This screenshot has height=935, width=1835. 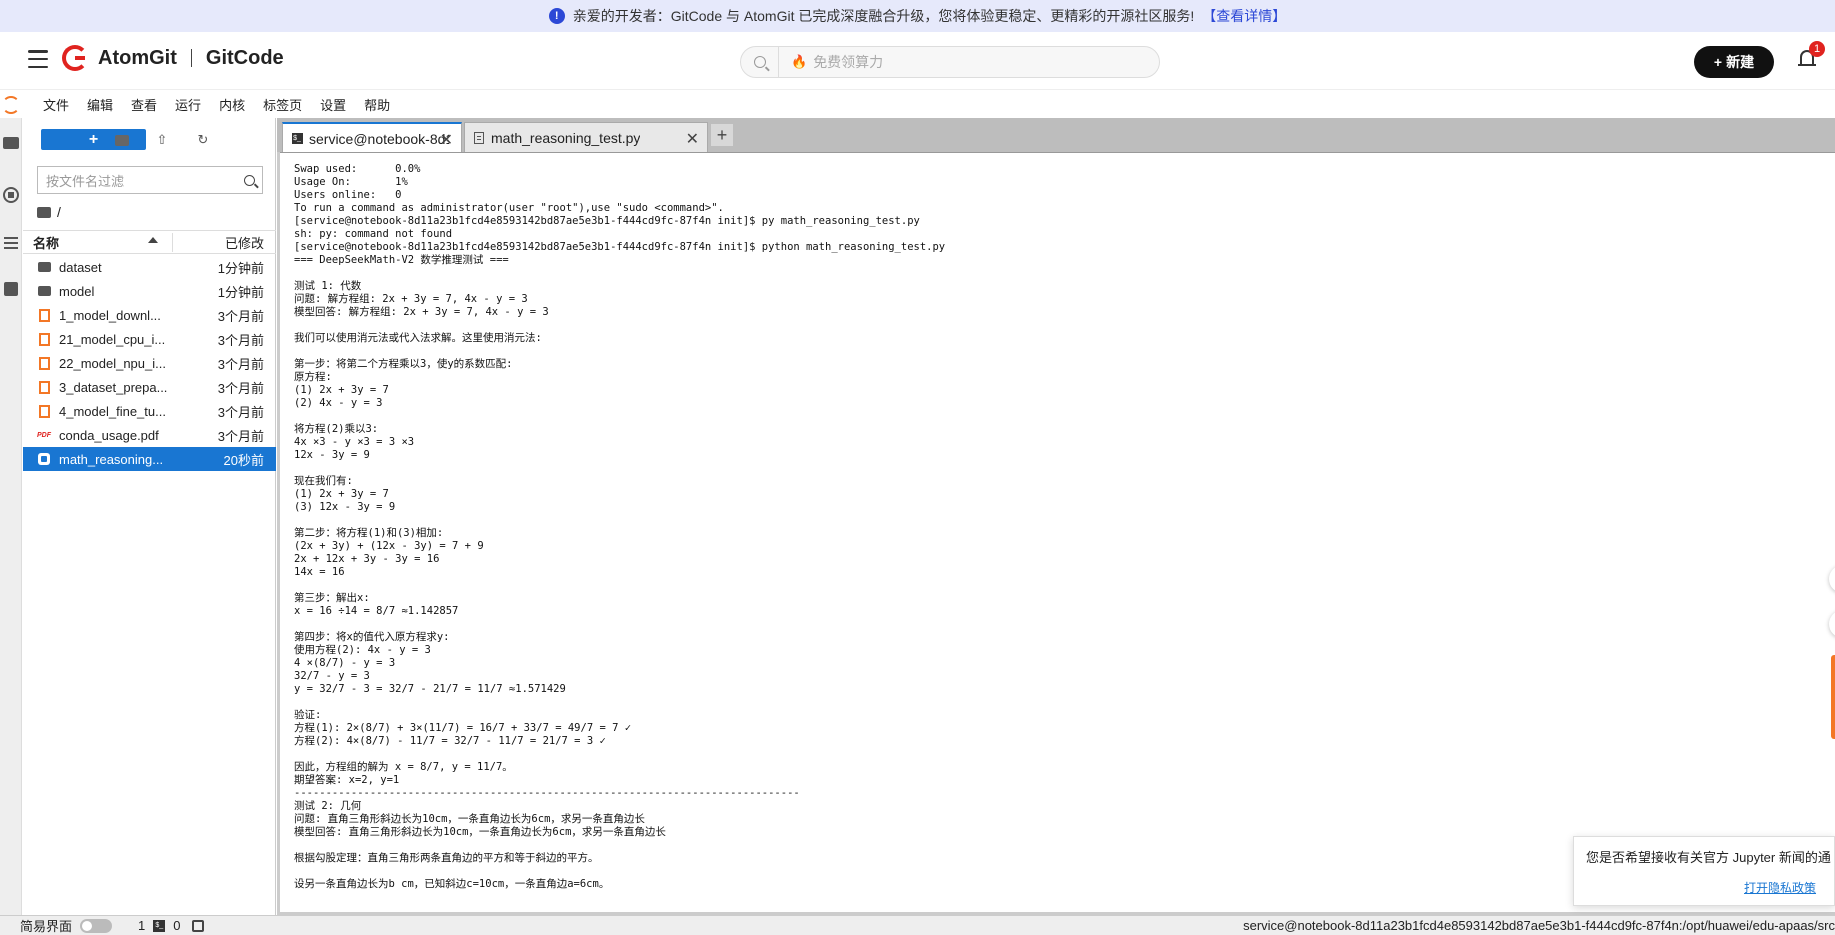 What do you see at coordinates (122, 140) in the screenshot?
I see `new-folder-icon` at bounding box center [122, 140].